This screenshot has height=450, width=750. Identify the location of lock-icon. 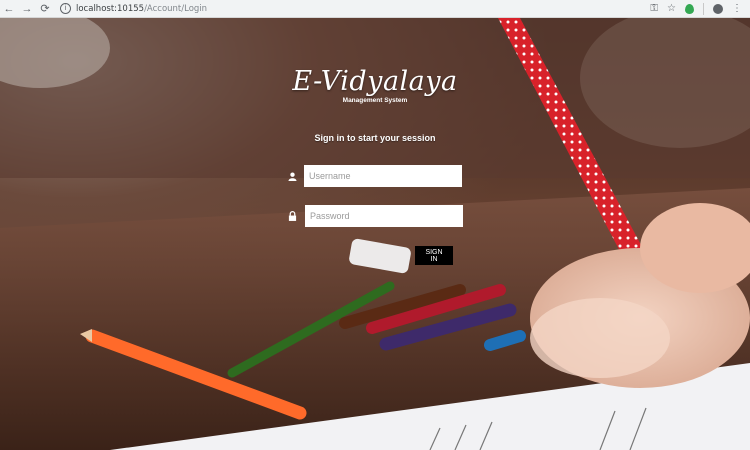
(292, 216).